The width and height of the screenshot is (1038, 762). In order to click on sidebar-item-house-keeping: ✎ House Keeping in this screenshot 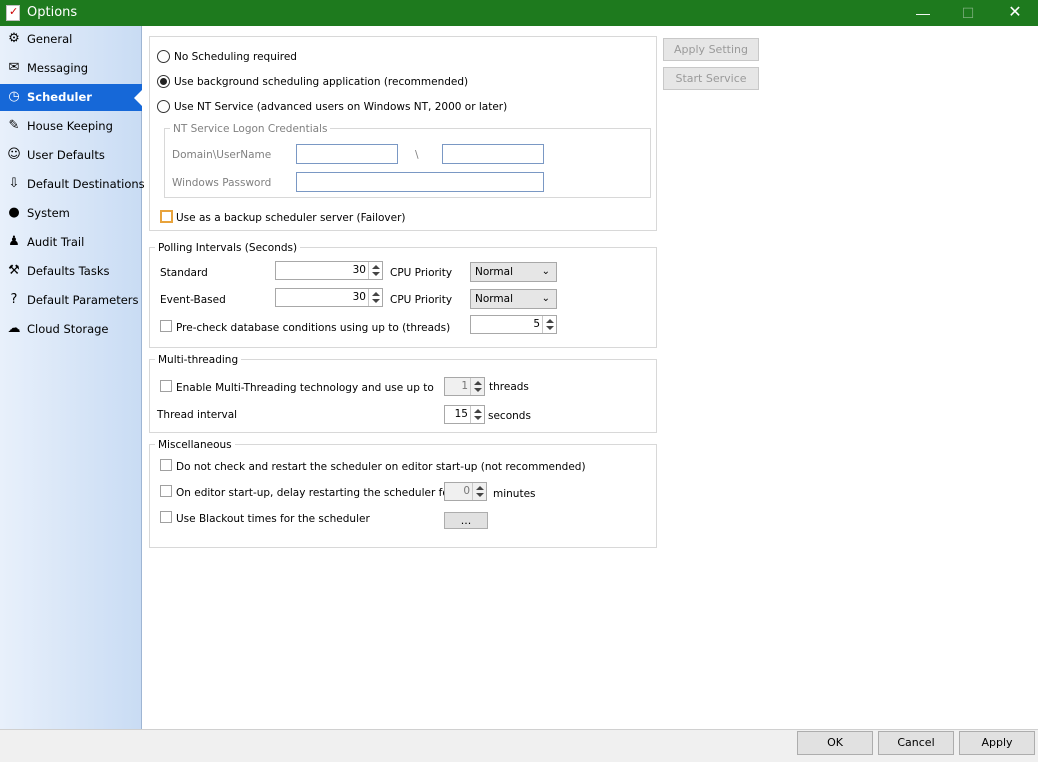, I will do `click(71, 126)`.